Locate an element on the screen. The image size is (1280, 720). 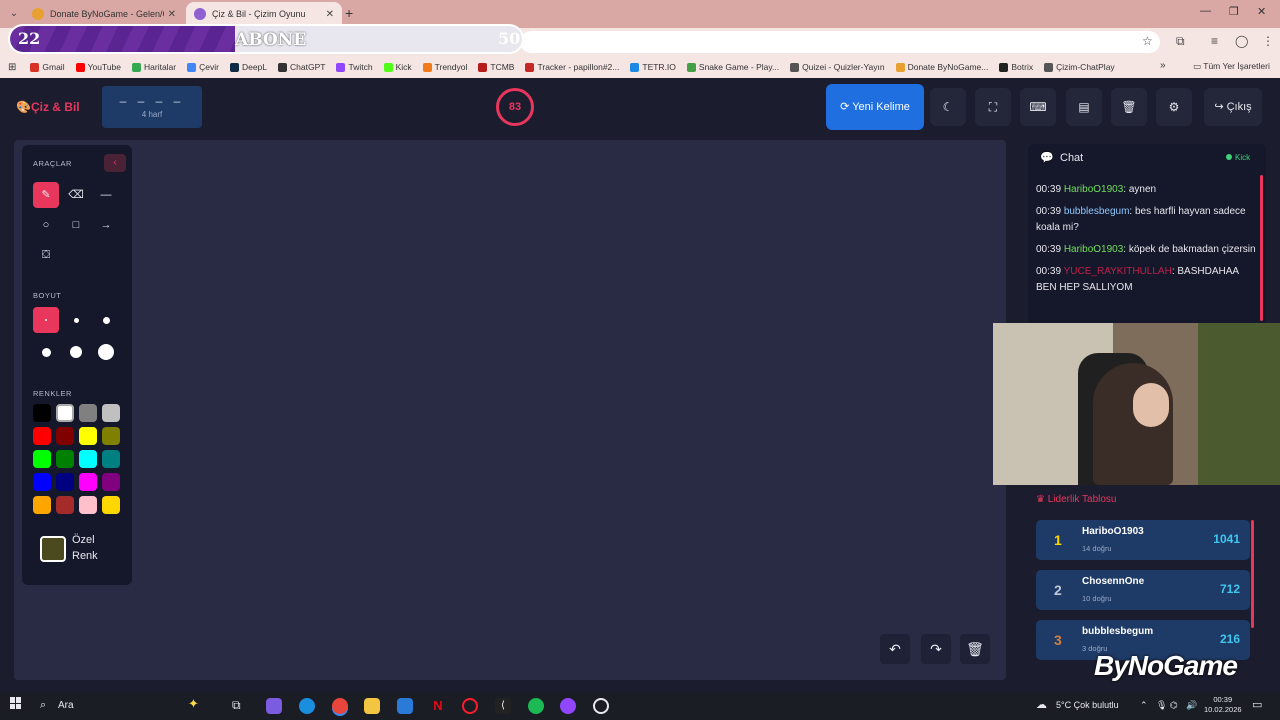
redo-button: ↷ is located at coordinates (936, 649).